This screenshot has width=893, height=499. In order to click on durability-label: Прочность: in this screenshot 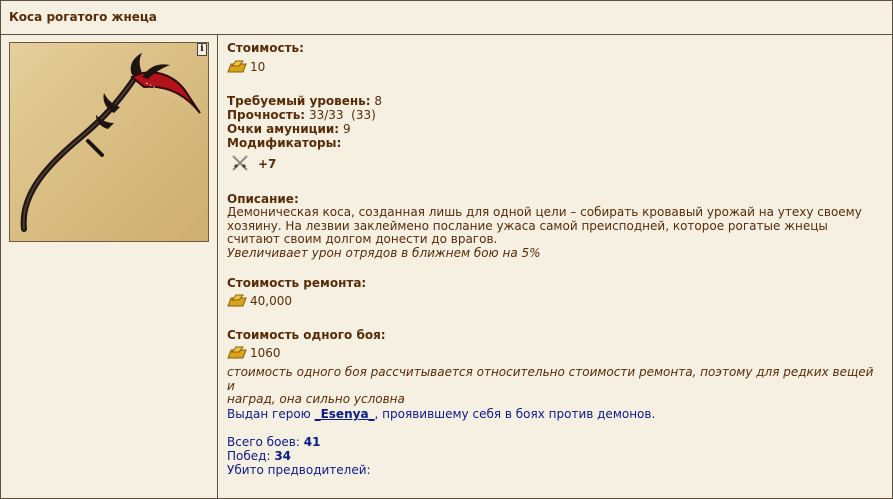, I will do `click(266, 115)`.